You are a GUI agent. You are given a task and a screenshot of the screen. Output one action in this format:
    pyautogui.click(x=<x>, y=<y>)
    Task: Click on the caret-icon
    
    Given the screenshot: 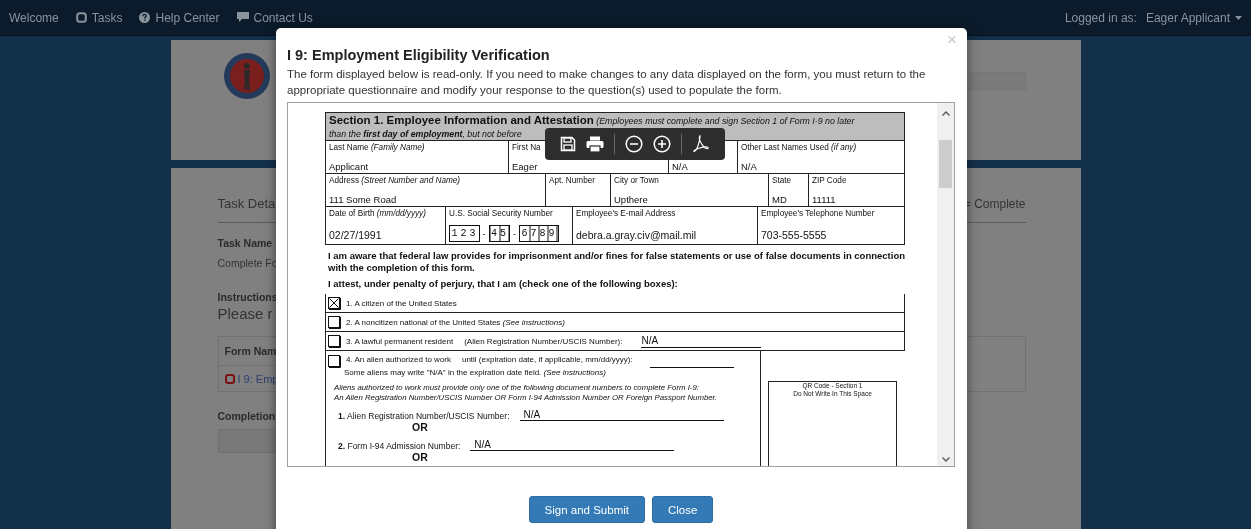 What is the action you would take?
    pyautogui.click(x=1238, y=17)
    